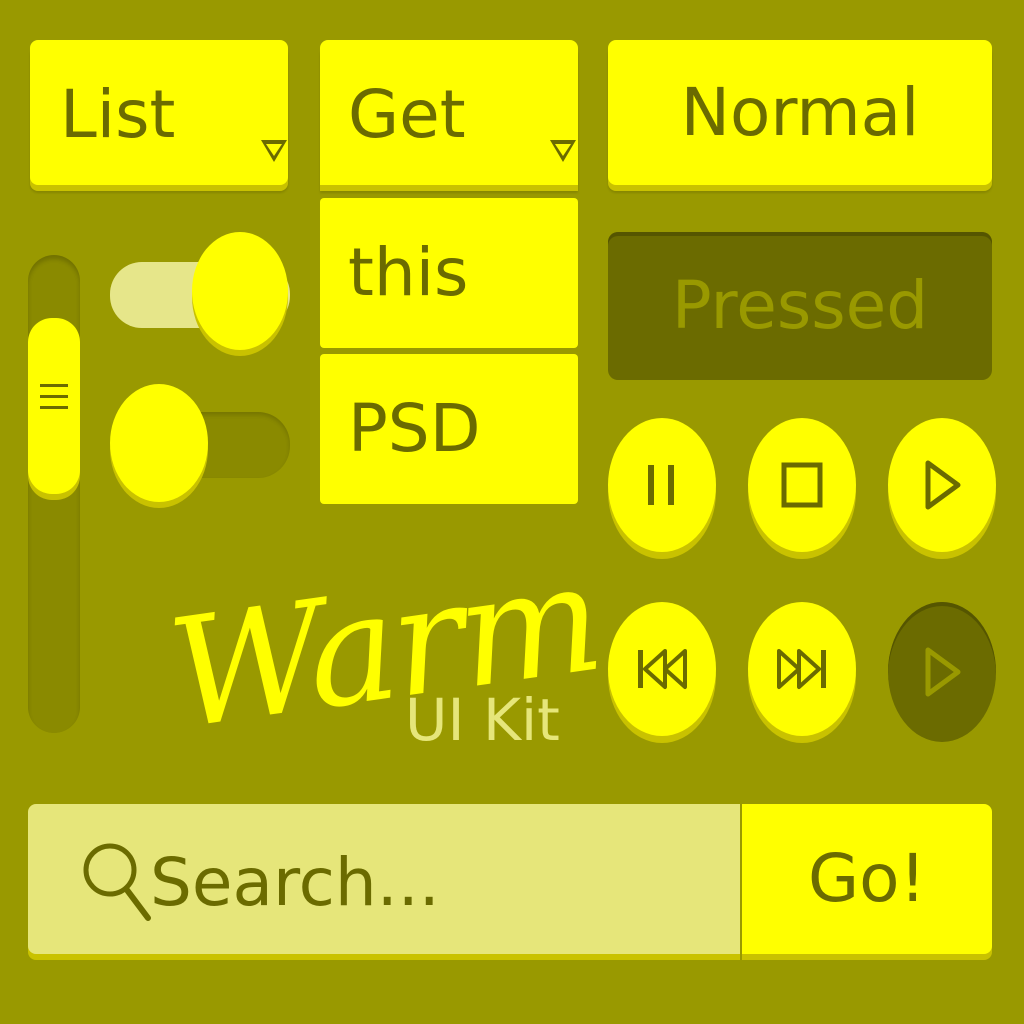  Describe the element at coordinates (117, 882) in the screenshot. I see `search-icon` at that location.